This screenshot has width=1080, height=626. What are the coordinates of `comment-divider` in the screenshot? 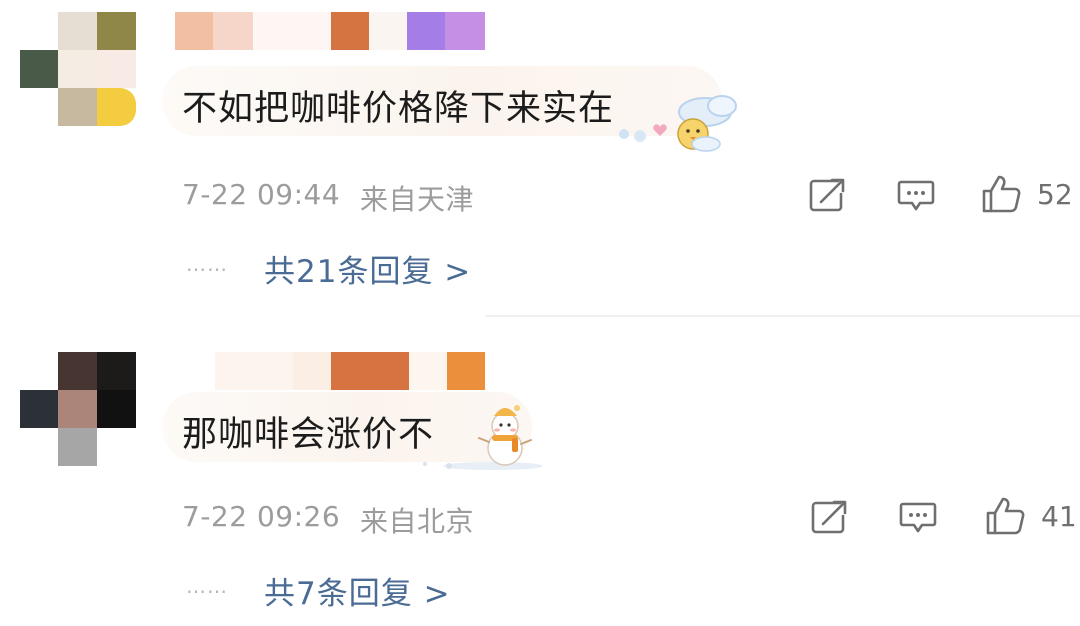 It's located at (782, 316).